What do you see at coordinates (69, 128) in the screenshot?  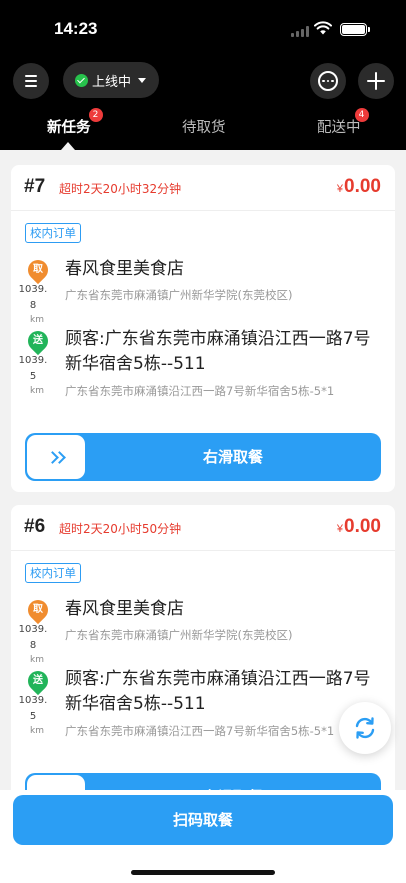 I see `tab-label: 新任务` at bounding box center [69, 128].